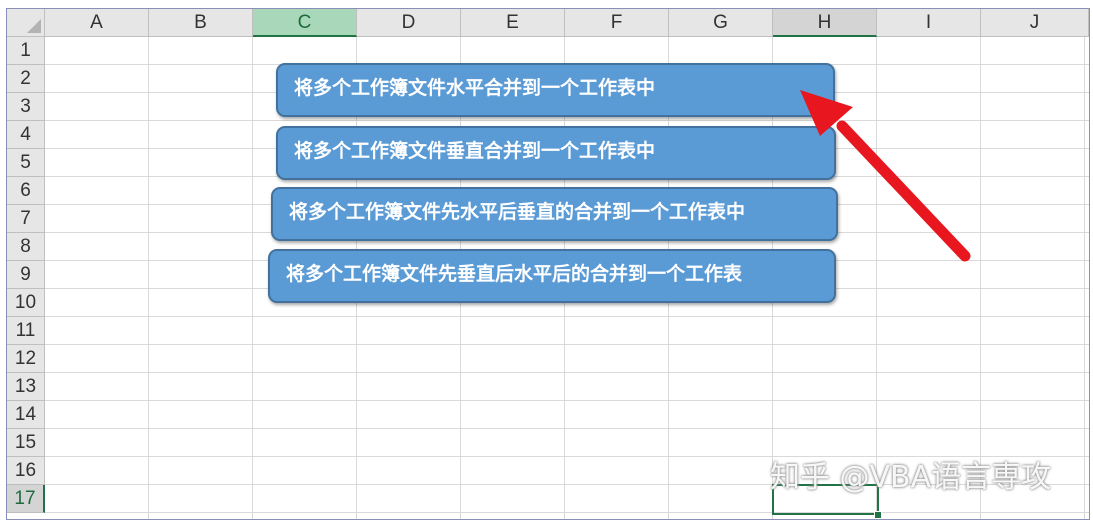 The image size is (1093, 521). What do you see at coordinates (911, 477) in the screenshot?
I see `watermark-text: 知乎 @VBA语言専攻` at bounding box center [911, 477].